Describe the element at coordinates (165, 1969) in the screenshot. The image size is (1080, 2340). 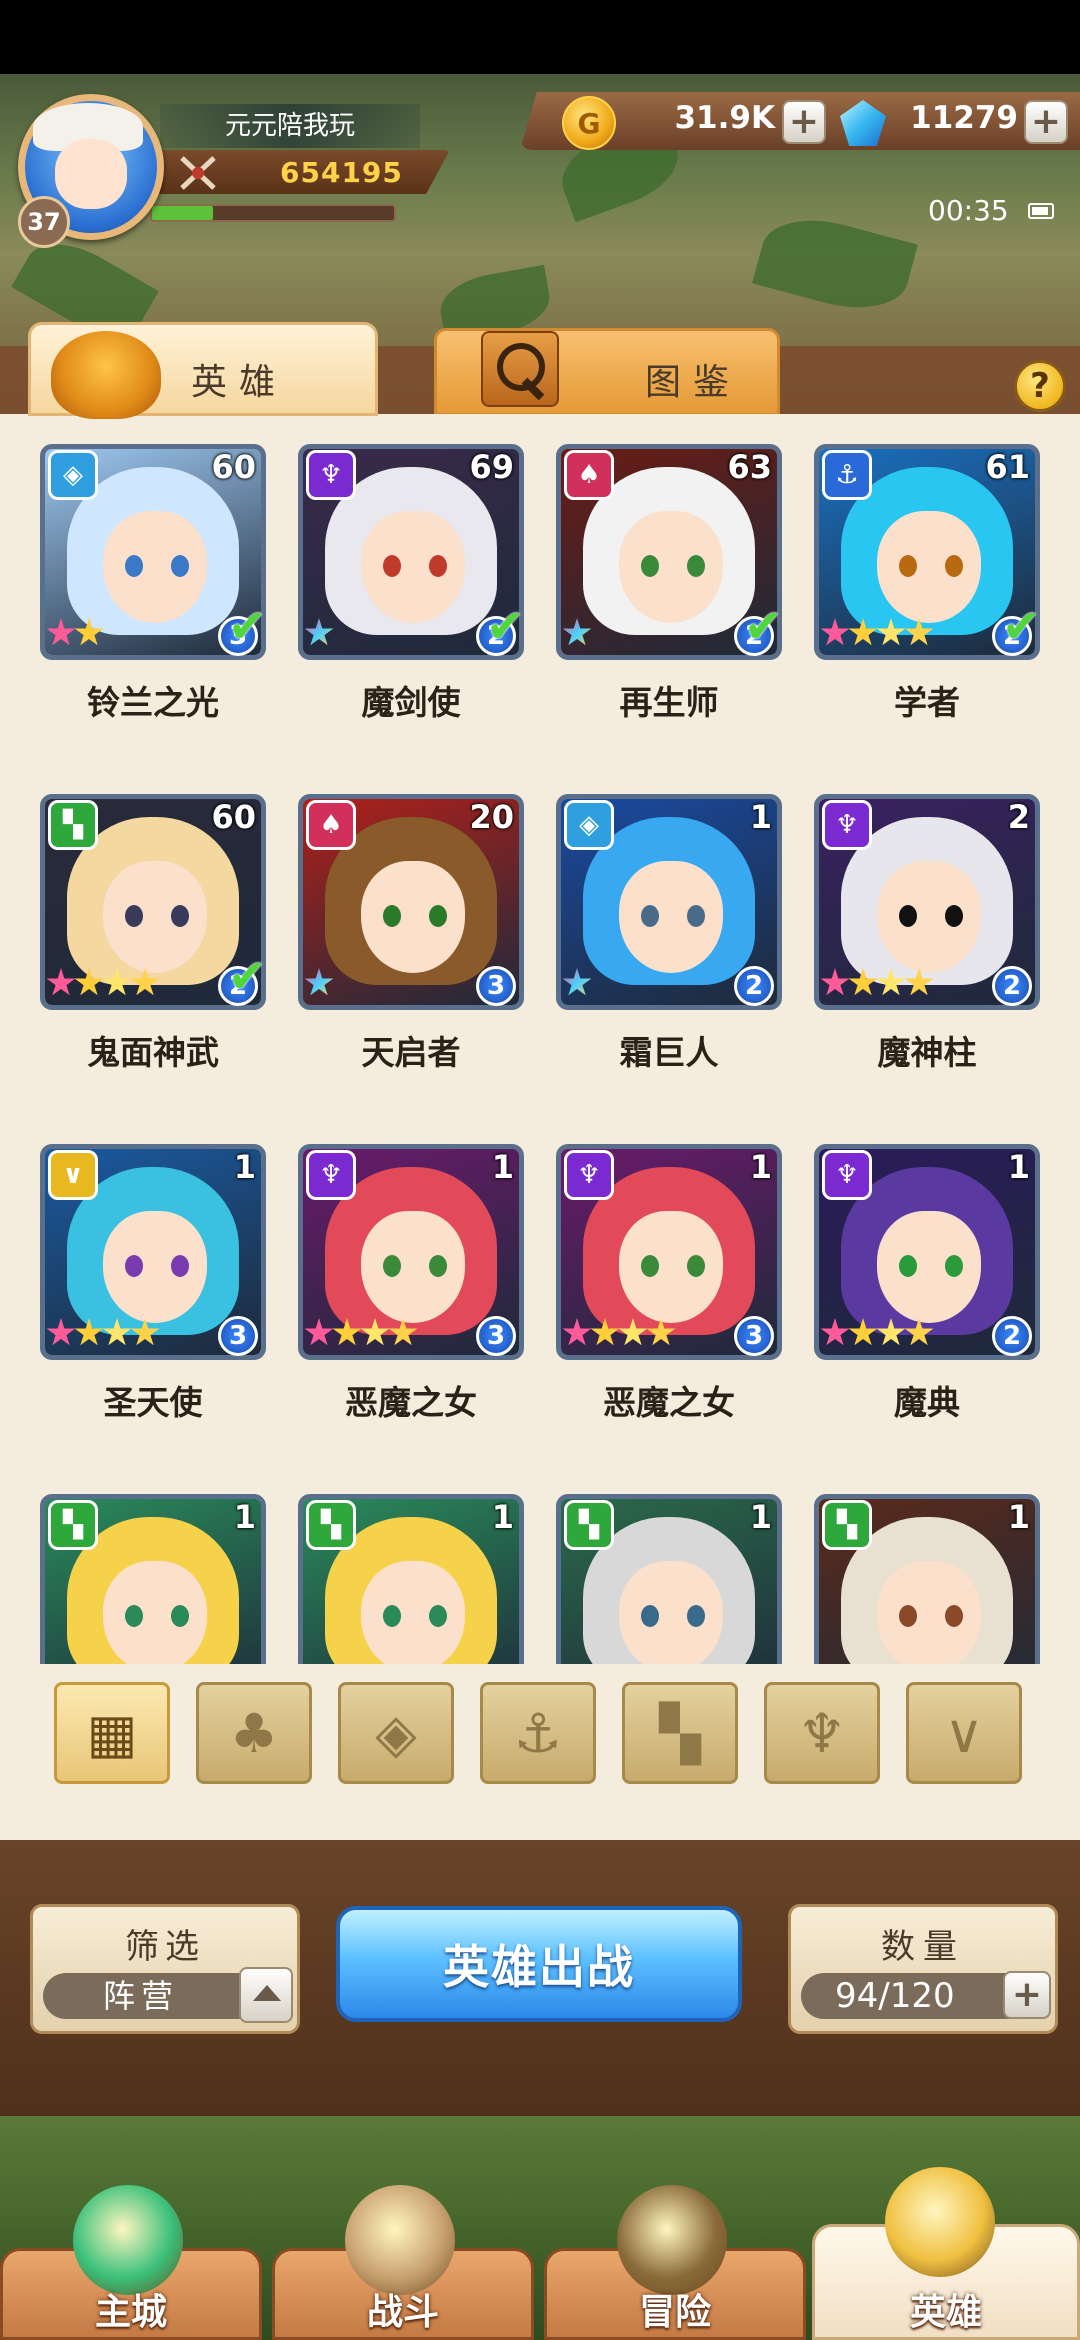
I see `filter-box: 筛选 阵营` at that location.